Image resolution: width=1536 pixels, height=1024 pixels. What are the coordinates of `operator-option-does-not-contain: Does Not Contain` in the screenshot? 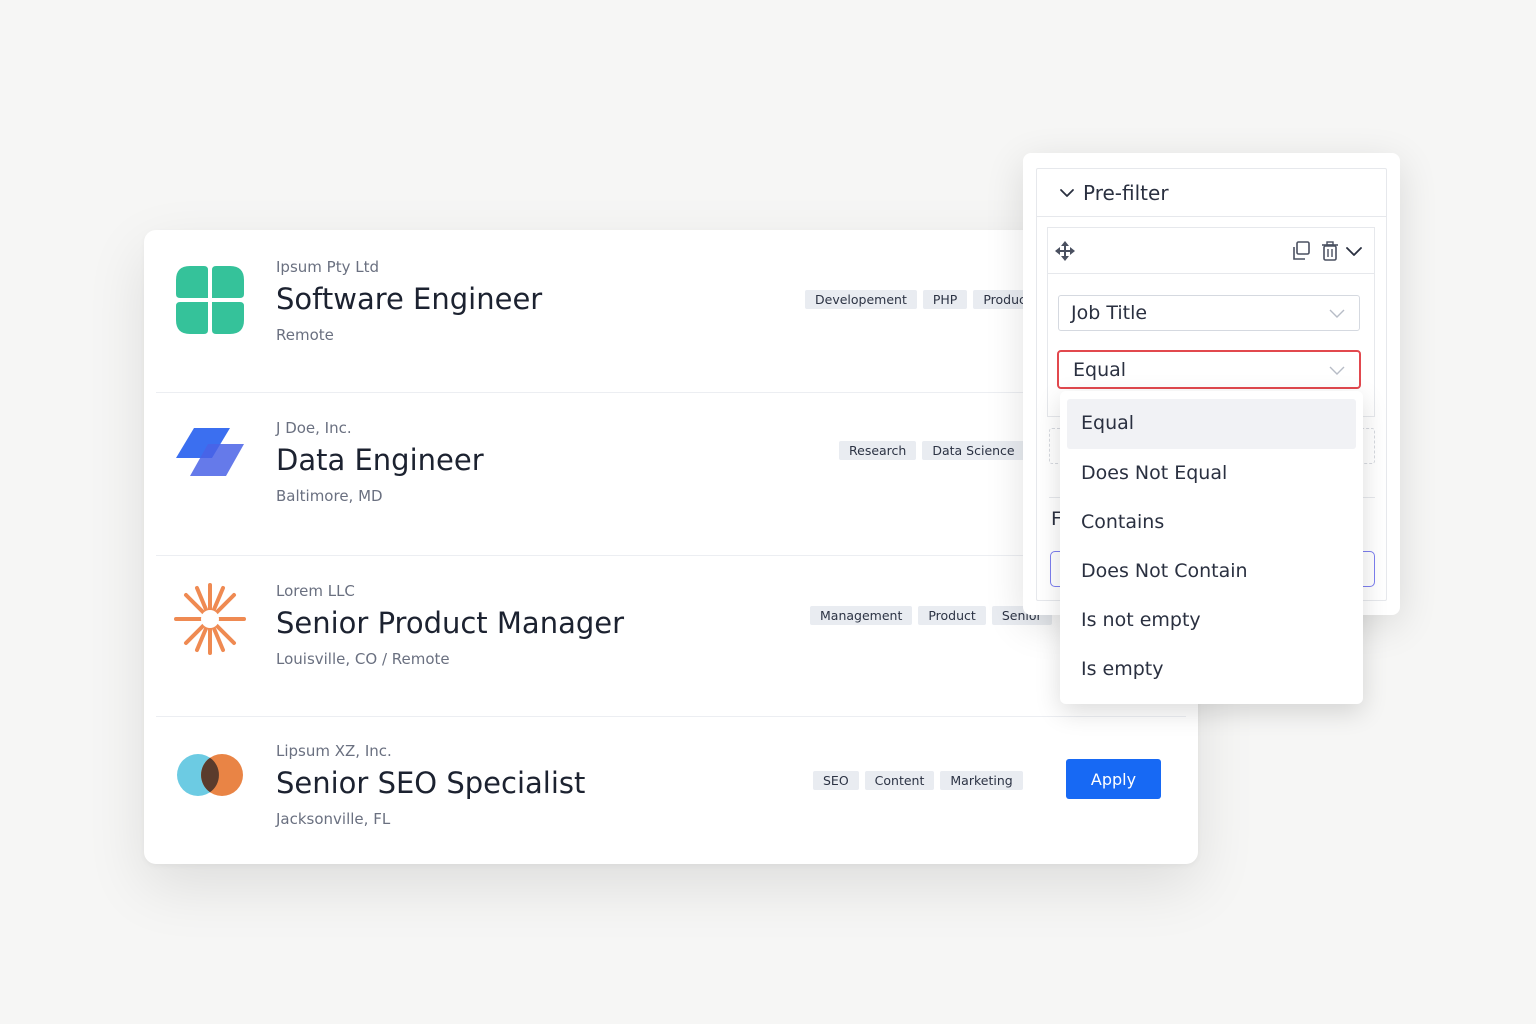 It's located at (1211, 571).